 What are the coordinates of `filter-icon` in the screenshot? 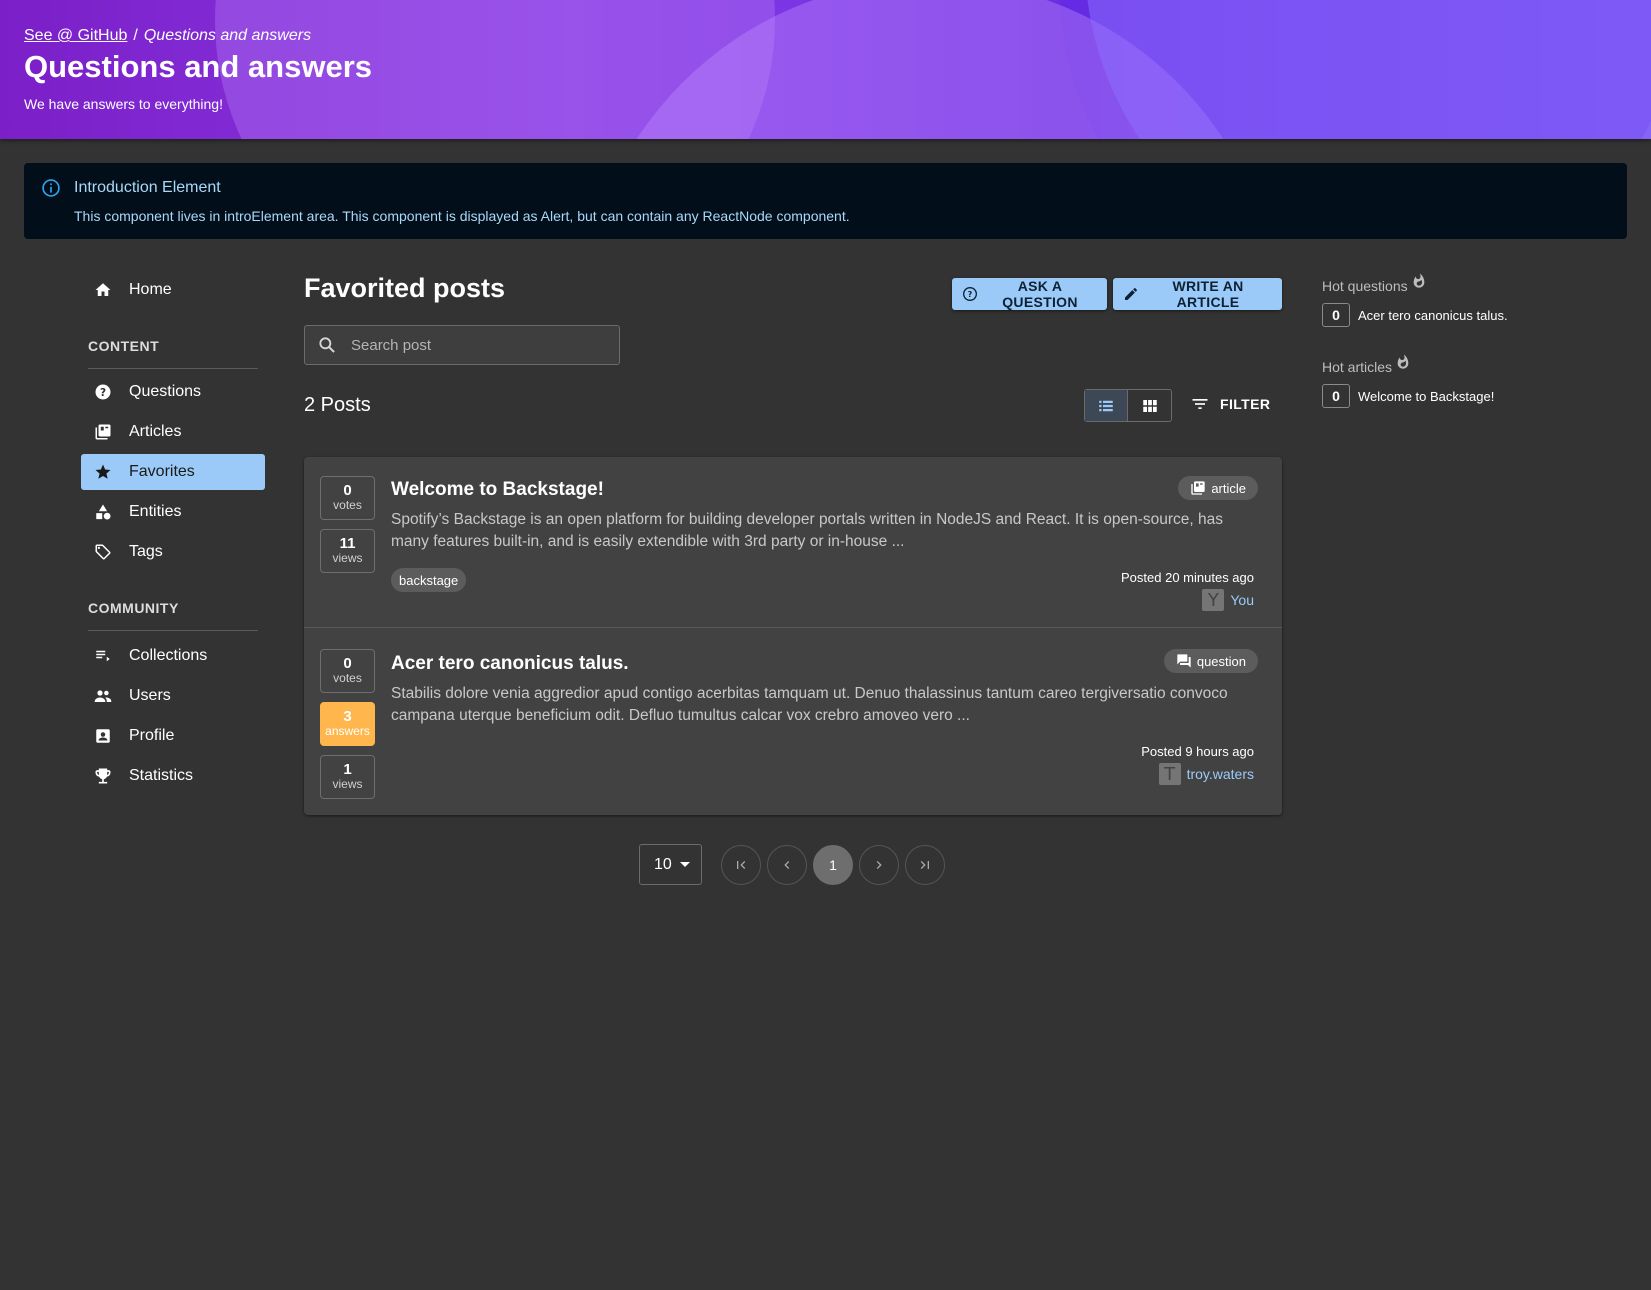 It's located at (1200, 404).